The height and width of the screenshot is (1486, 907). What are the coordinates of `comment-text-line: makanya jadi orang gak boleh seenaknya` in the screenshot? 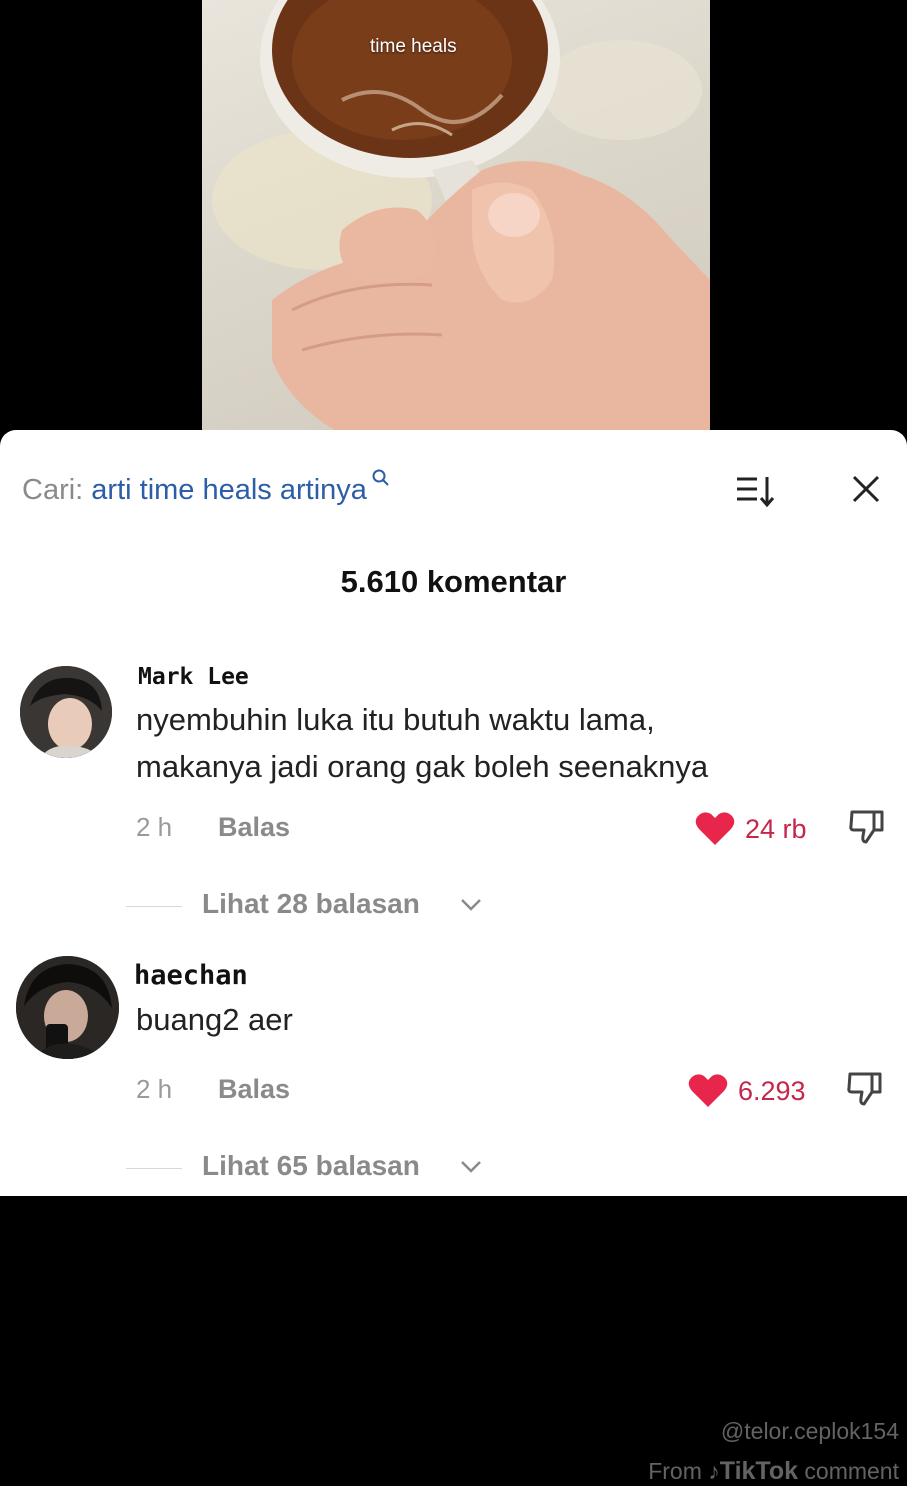 It's located at (422, 766).